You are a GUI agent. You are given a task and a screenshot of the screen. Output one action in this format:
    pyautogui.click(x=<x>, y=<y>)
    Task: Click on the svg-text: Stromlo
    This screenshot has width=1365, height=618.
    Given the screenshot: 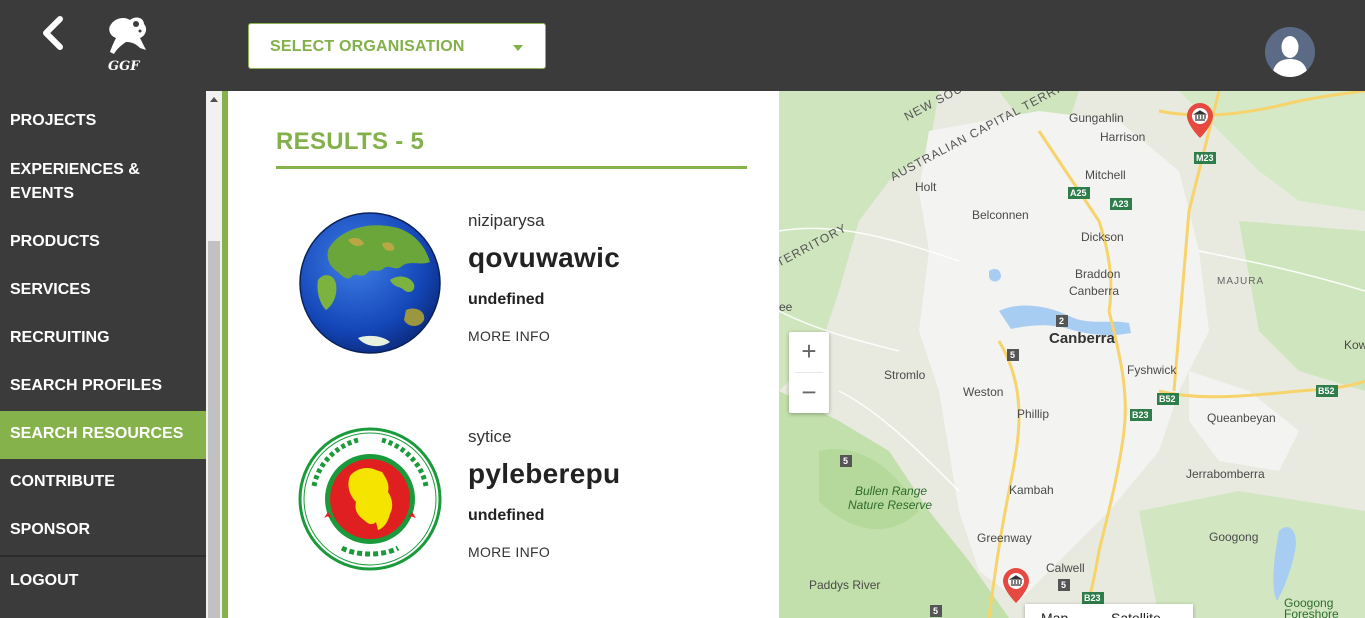 What is the action you would take?
    pyautogui.click(x=905, y=375)
    